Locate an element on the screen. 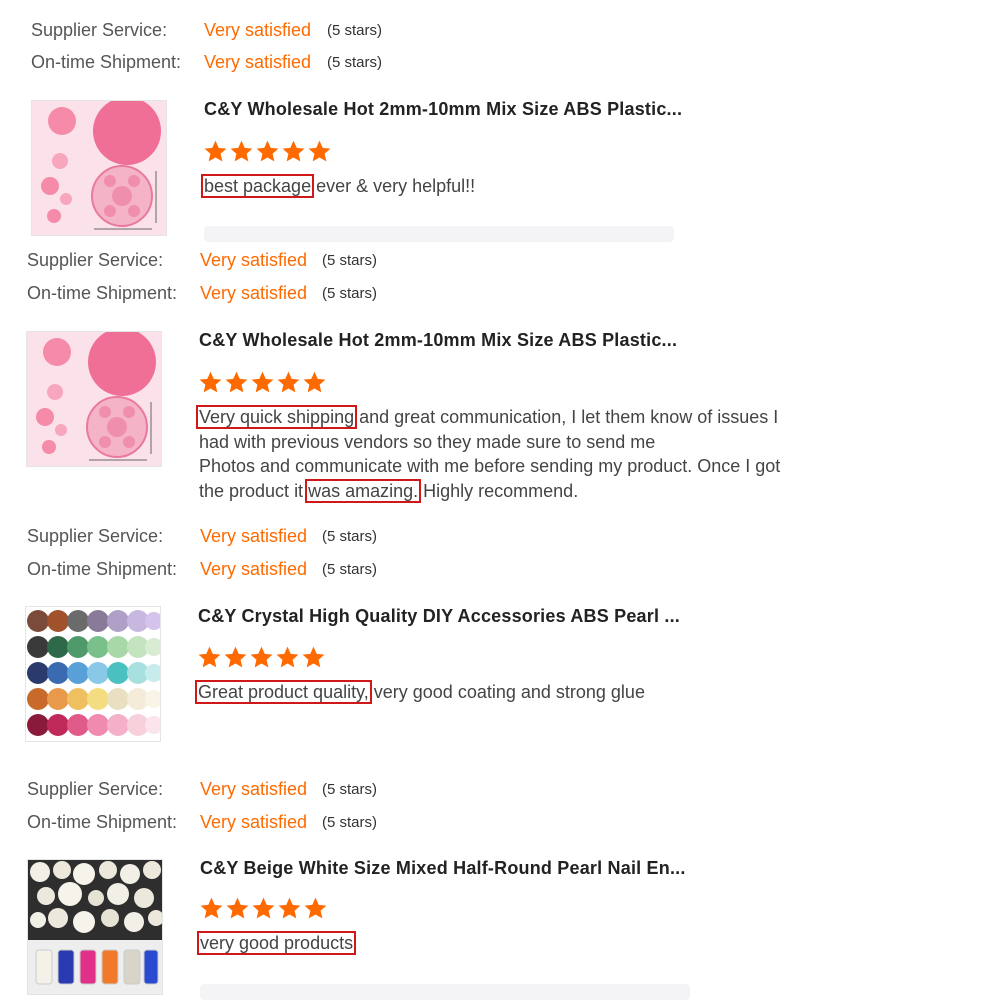  highlighted-phrase: Very quick shipping is located at coordinates (277, 417).